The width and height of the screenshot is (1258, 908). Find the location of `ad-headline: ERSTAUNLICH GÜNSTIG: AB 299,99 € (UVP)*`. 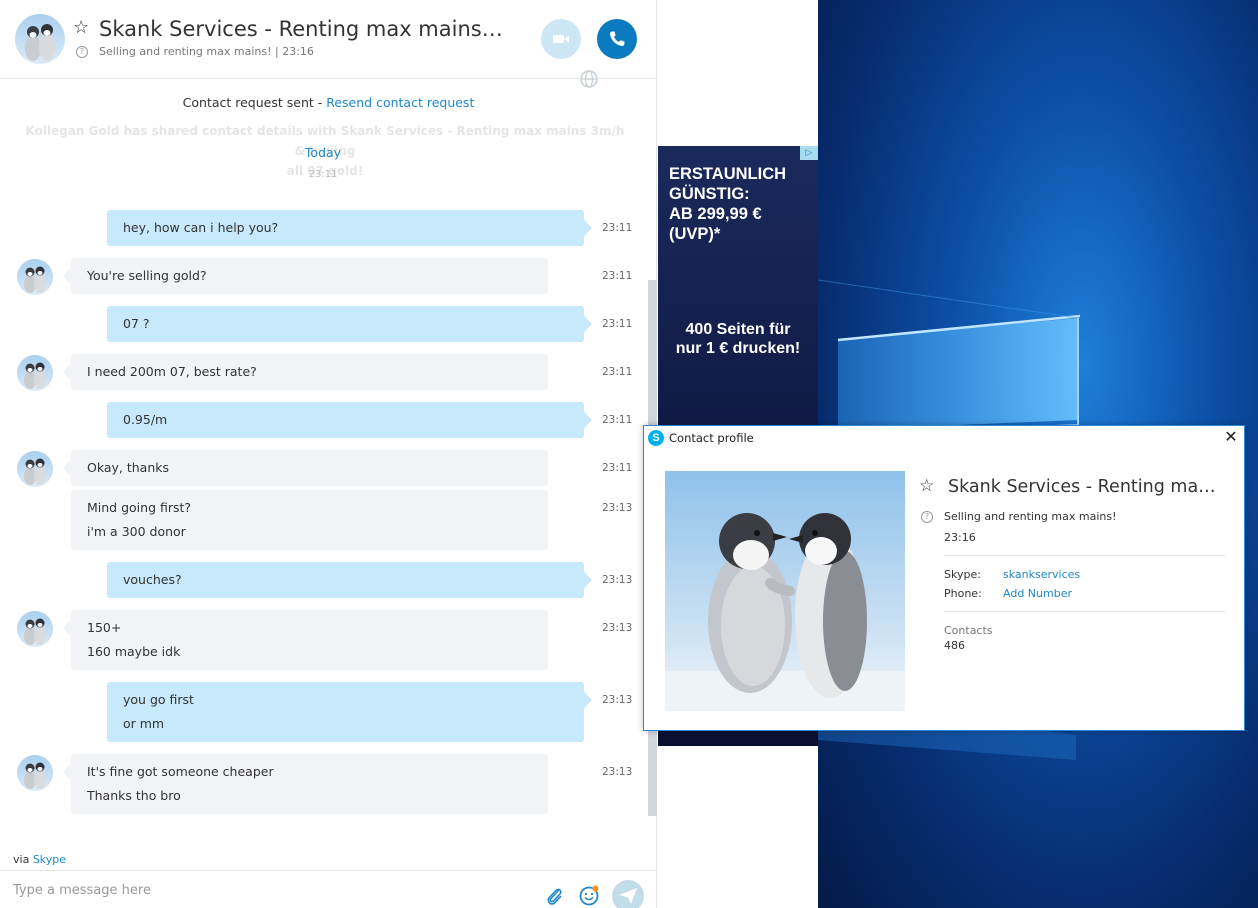

ad-headline: ERSTAUNLICH GÜNSTIG: AB 299,99 € (UVP)* is located at coordinates (728, 204).